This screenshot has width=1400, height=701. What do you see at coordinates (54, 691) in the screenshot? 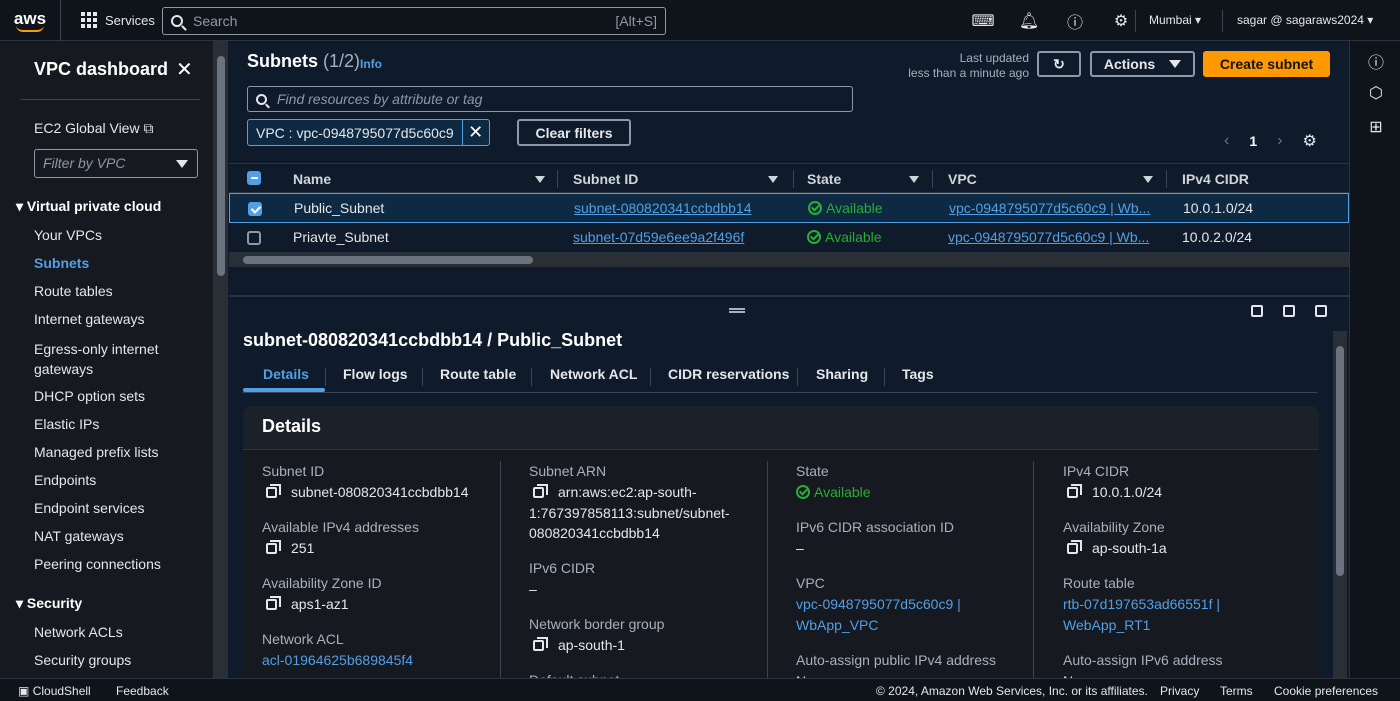
I see `cloudshell-footer-button: ▣ CloudShell` at bounding box center [54, 691].